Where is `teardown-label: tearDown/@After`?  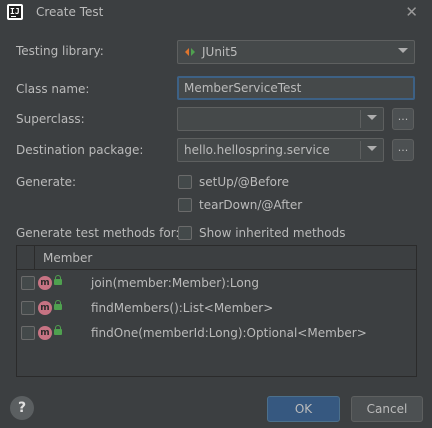
teardown-label: tearDown/@After is located at coordinates (251, 205).